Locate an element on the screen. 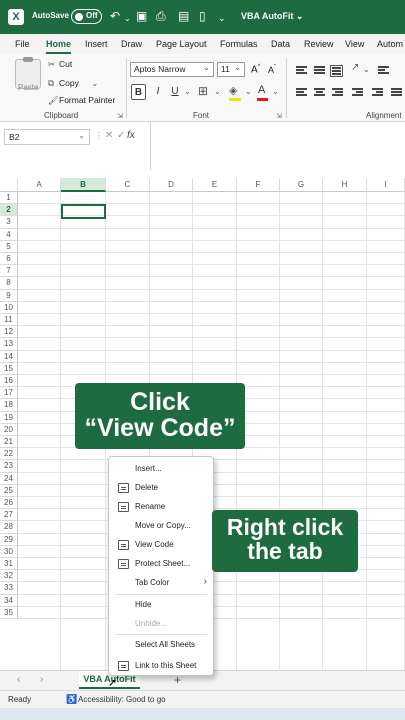 This screenshot has width=405, height=720. row-header: 35 is located at coordinates (9, 612).